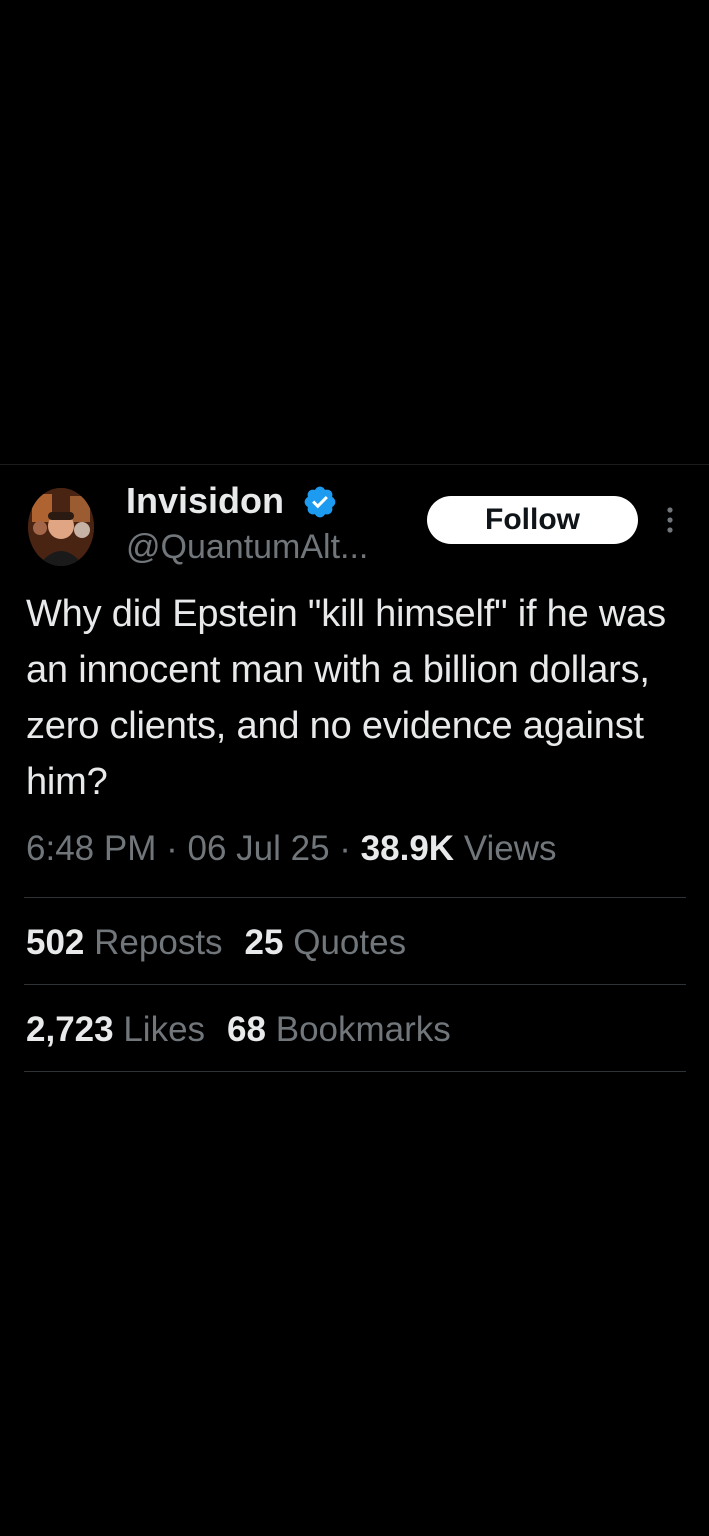 The image size is (709, 1536). Describe the element at coordinates (246, 1029) in the screenshot. I see `bookmarks-count: 68` at that location.